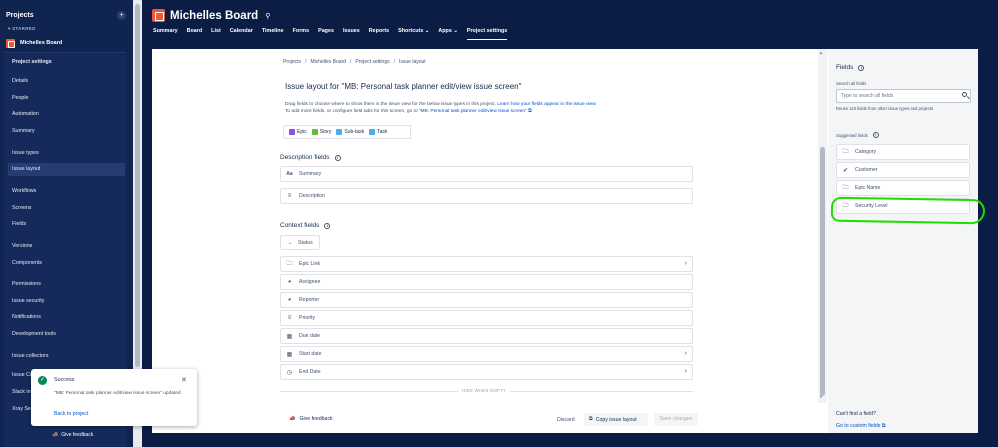  Describe the element at coordinates (66, 191) in the screenshot. I see `sidebar-item-workflows: Workflows` at that location.